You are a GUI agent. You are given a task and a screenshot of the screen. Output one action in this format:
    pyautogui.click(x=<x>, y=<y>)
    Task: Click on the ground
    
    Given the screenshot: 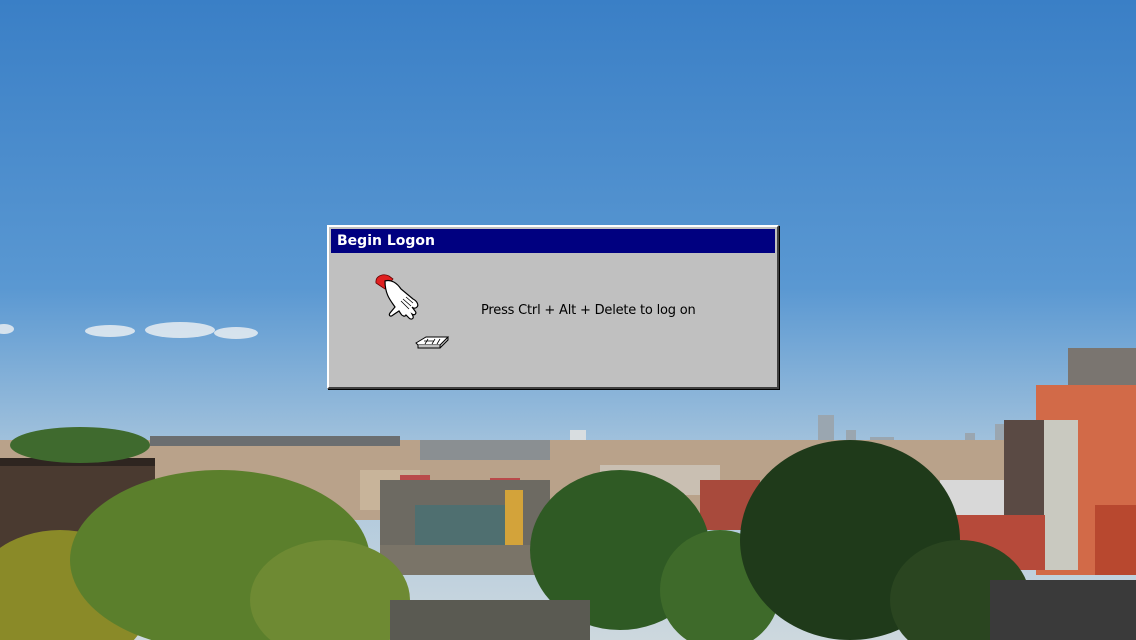 What is the action you would take?
    pyautogui.click(x=490, y=620)
    